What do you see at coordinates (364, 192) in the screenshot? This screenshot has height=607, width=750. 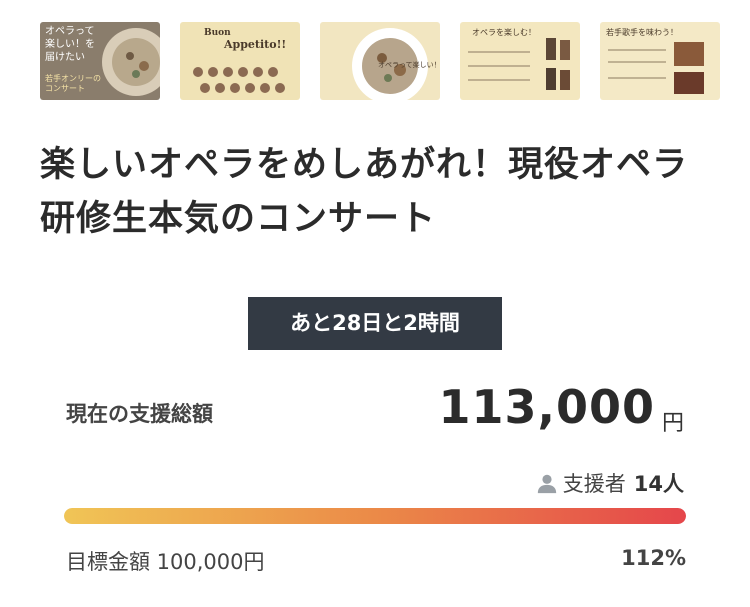 I see `project-title: 楽しいオペラをめしあがれ！現役オペラ研修生本気のコンサート` at bounding box center [364, 192].